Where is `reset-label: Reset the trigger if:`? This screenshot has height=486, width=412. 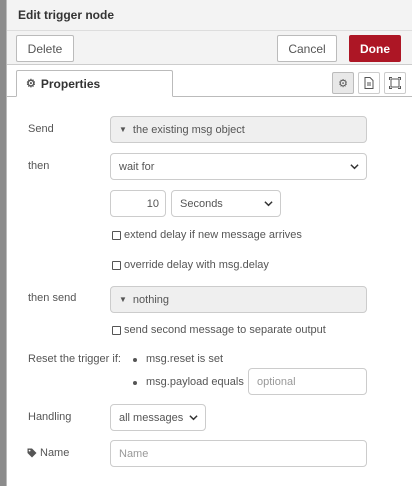
reset-label: Reset the trigger if: is located at coordinates (74, 359).